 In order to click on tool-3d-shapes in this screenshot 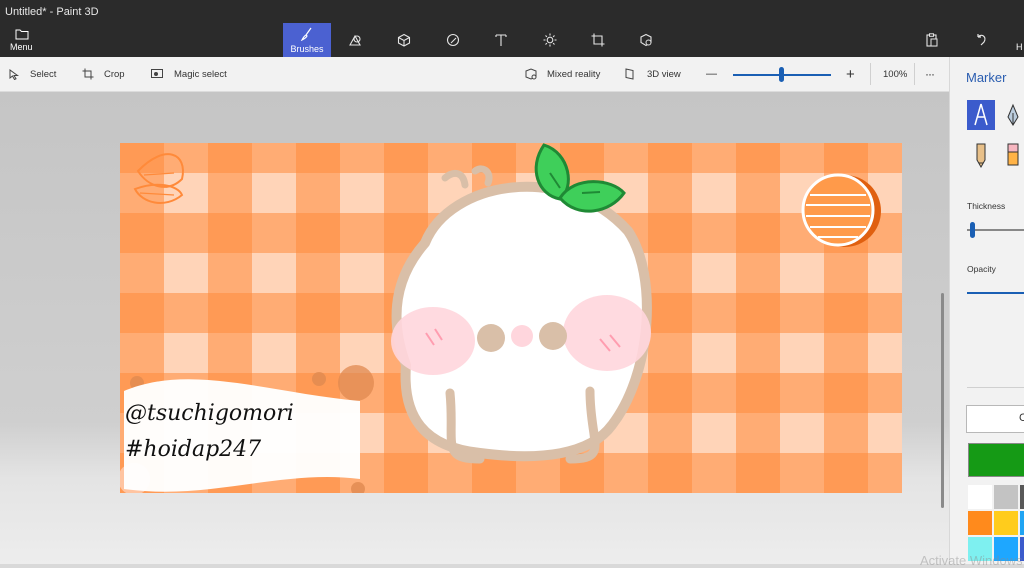, I will do `click(404, 40)`.